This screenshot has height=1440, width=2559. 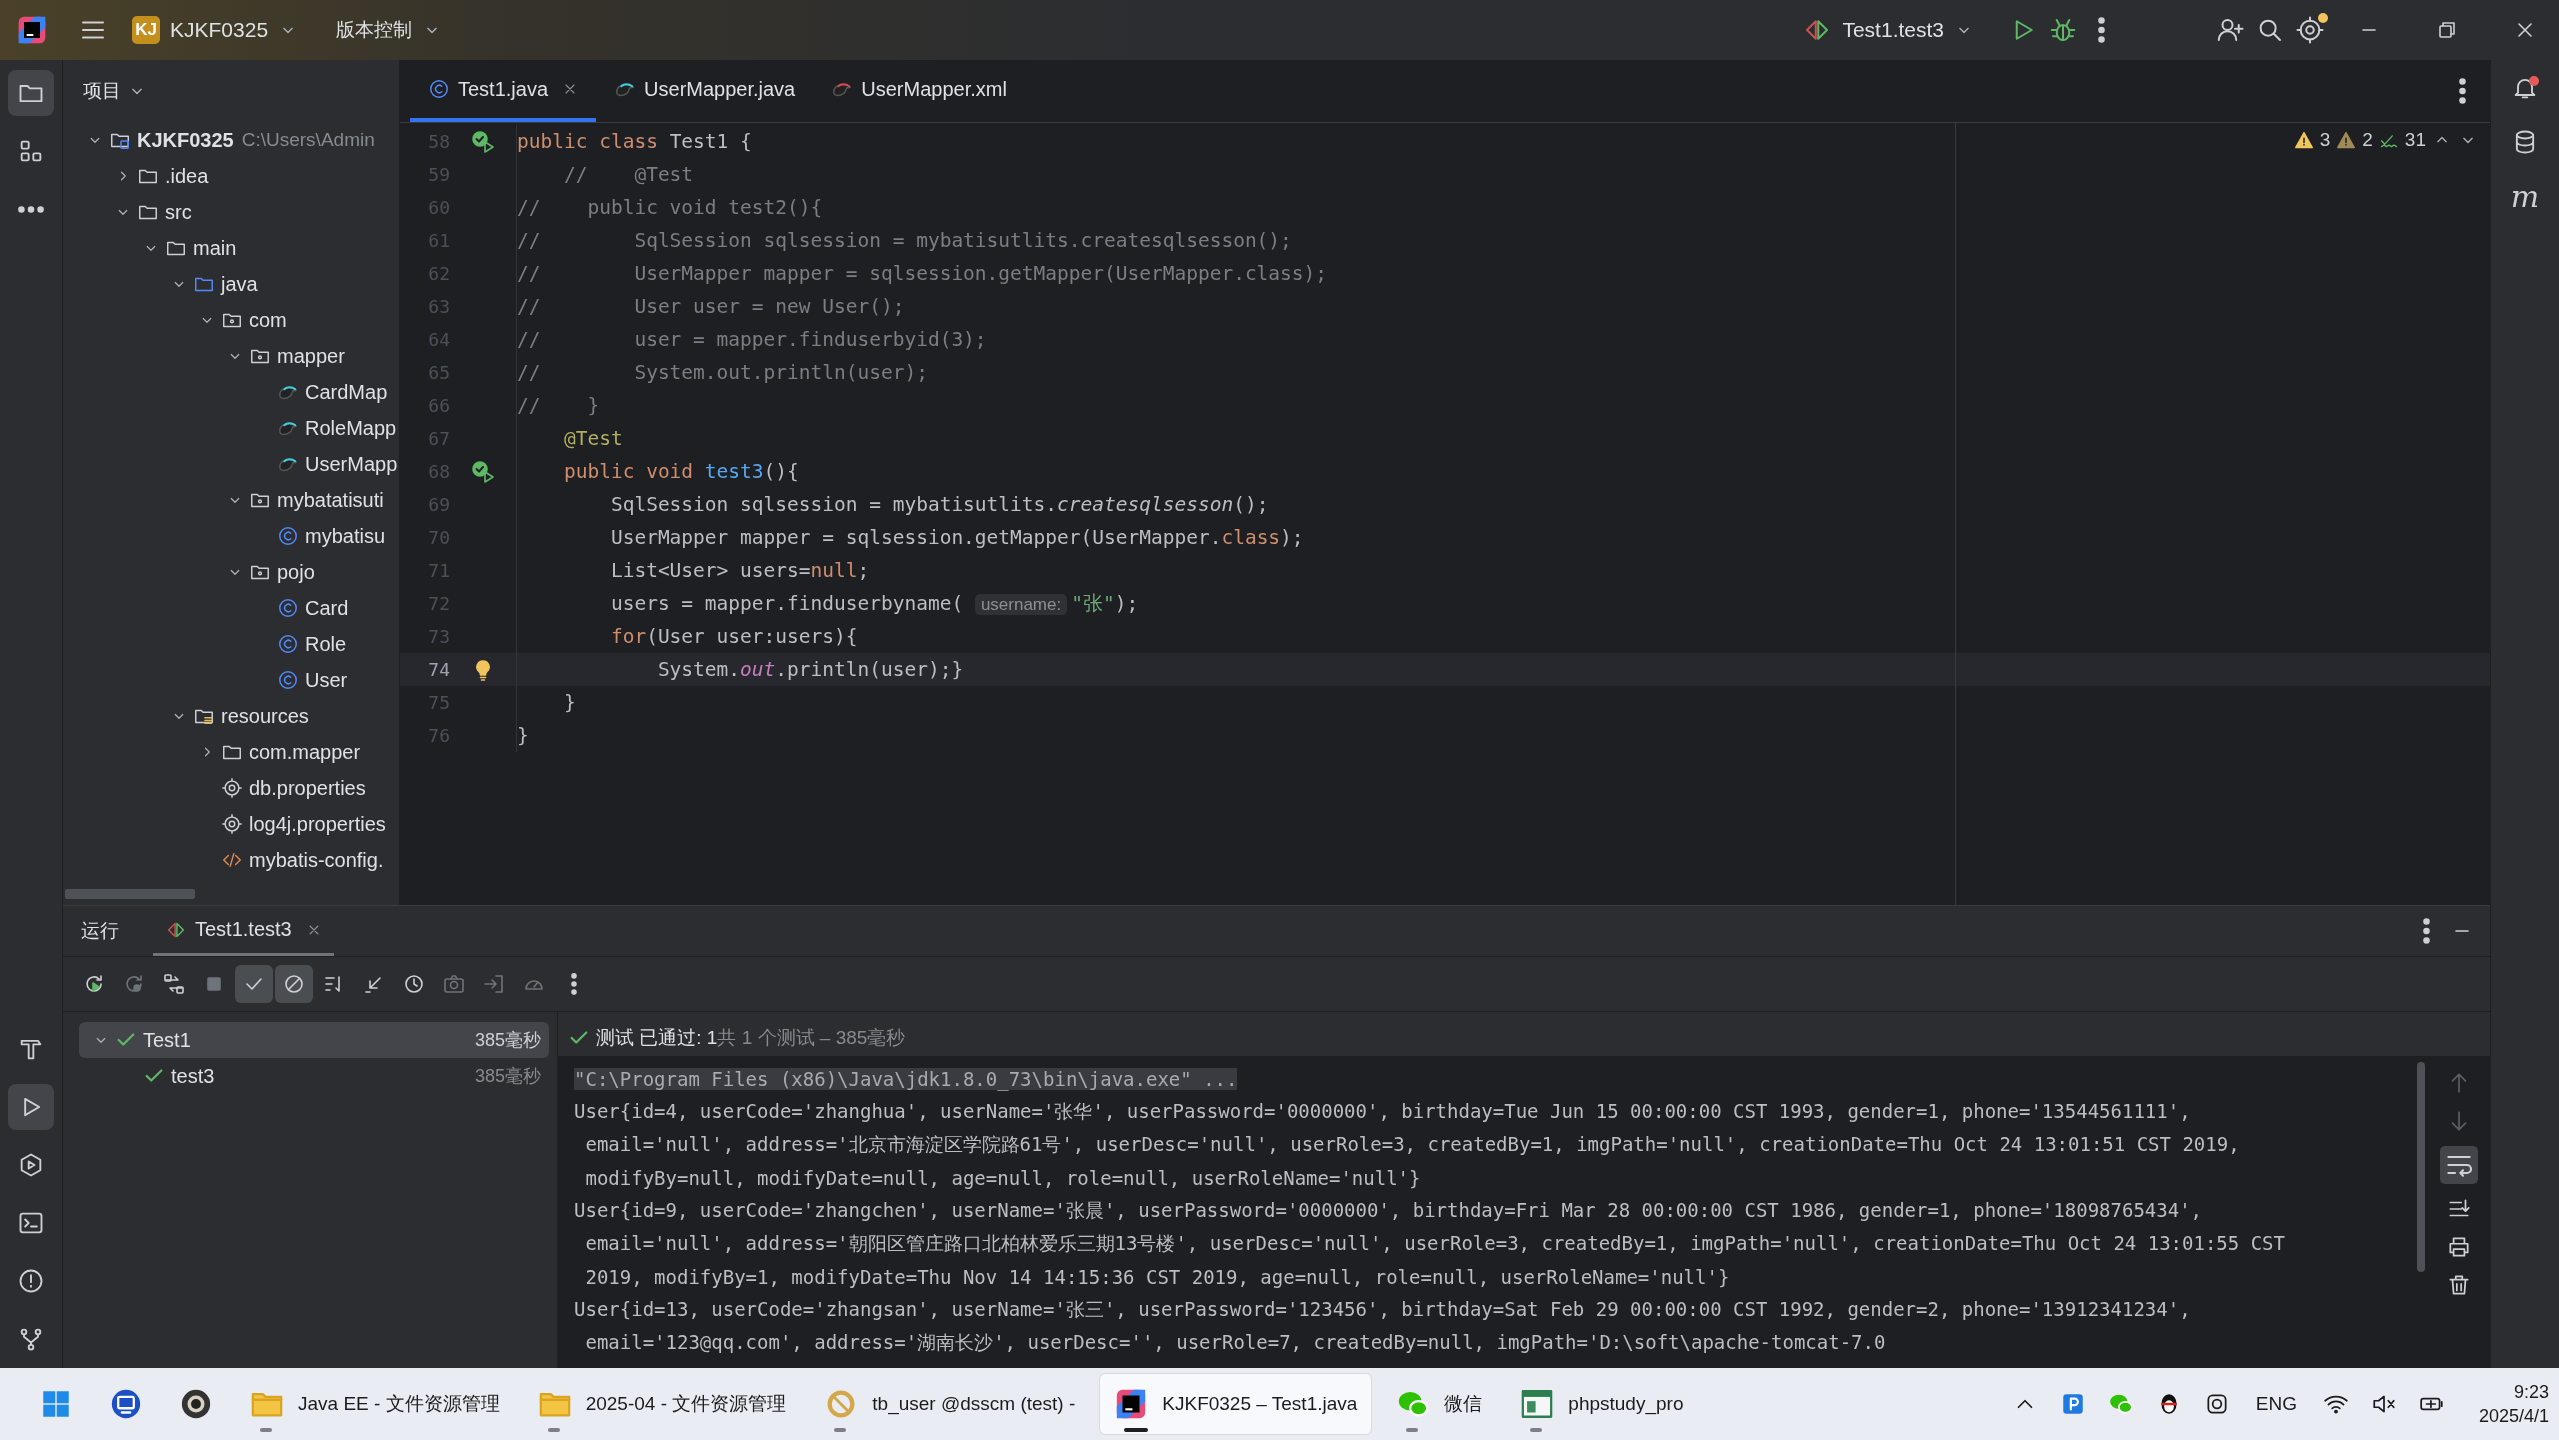 I want to click on editor-tab: Test1.java, so click(x=503, y=91).